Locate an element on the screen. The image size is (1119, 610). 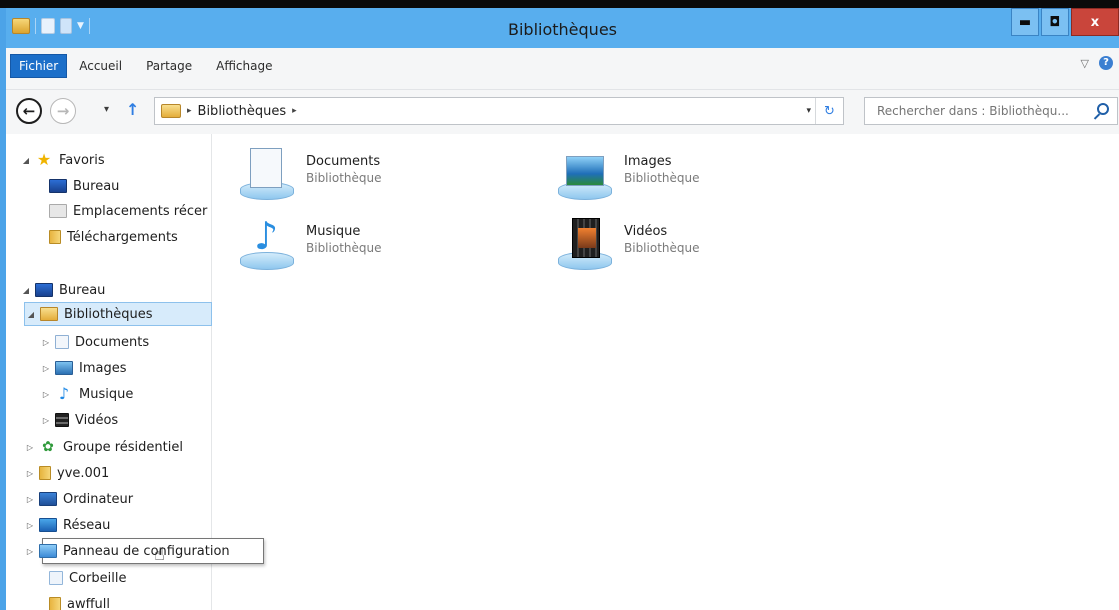
tree-item-computer: ▷ Ordinateur is located at coordinates (78, 499).